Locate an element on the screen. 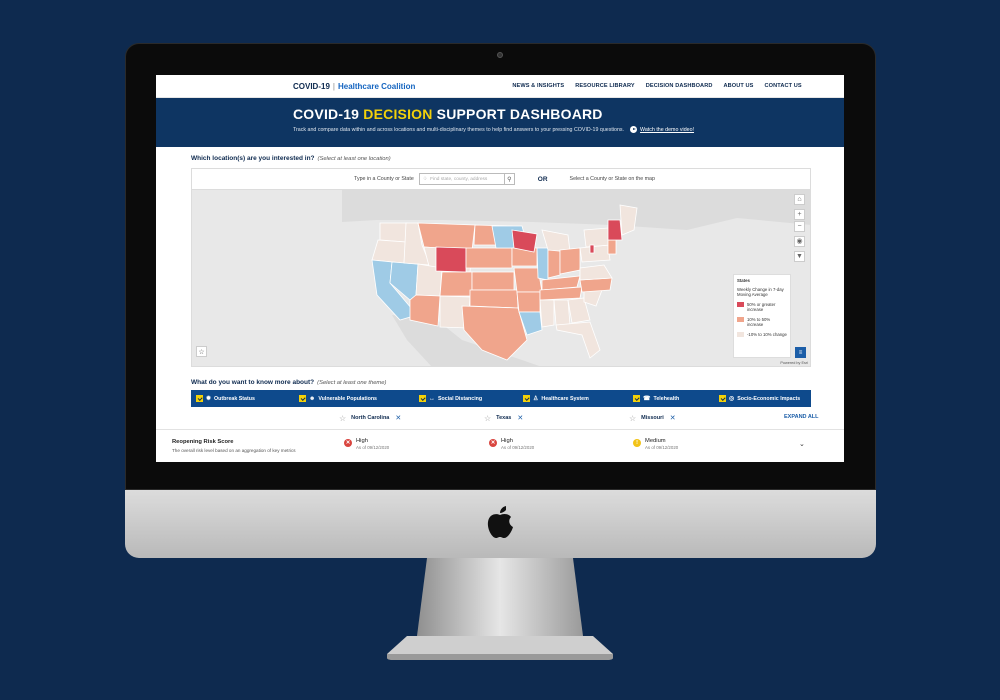 The height and width of the screenshot is (700, 1000). state-pa is located at coordinates (595, 253).